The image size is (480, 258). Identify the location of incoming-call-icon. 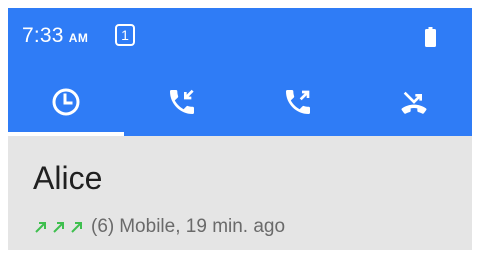
(182, 102).